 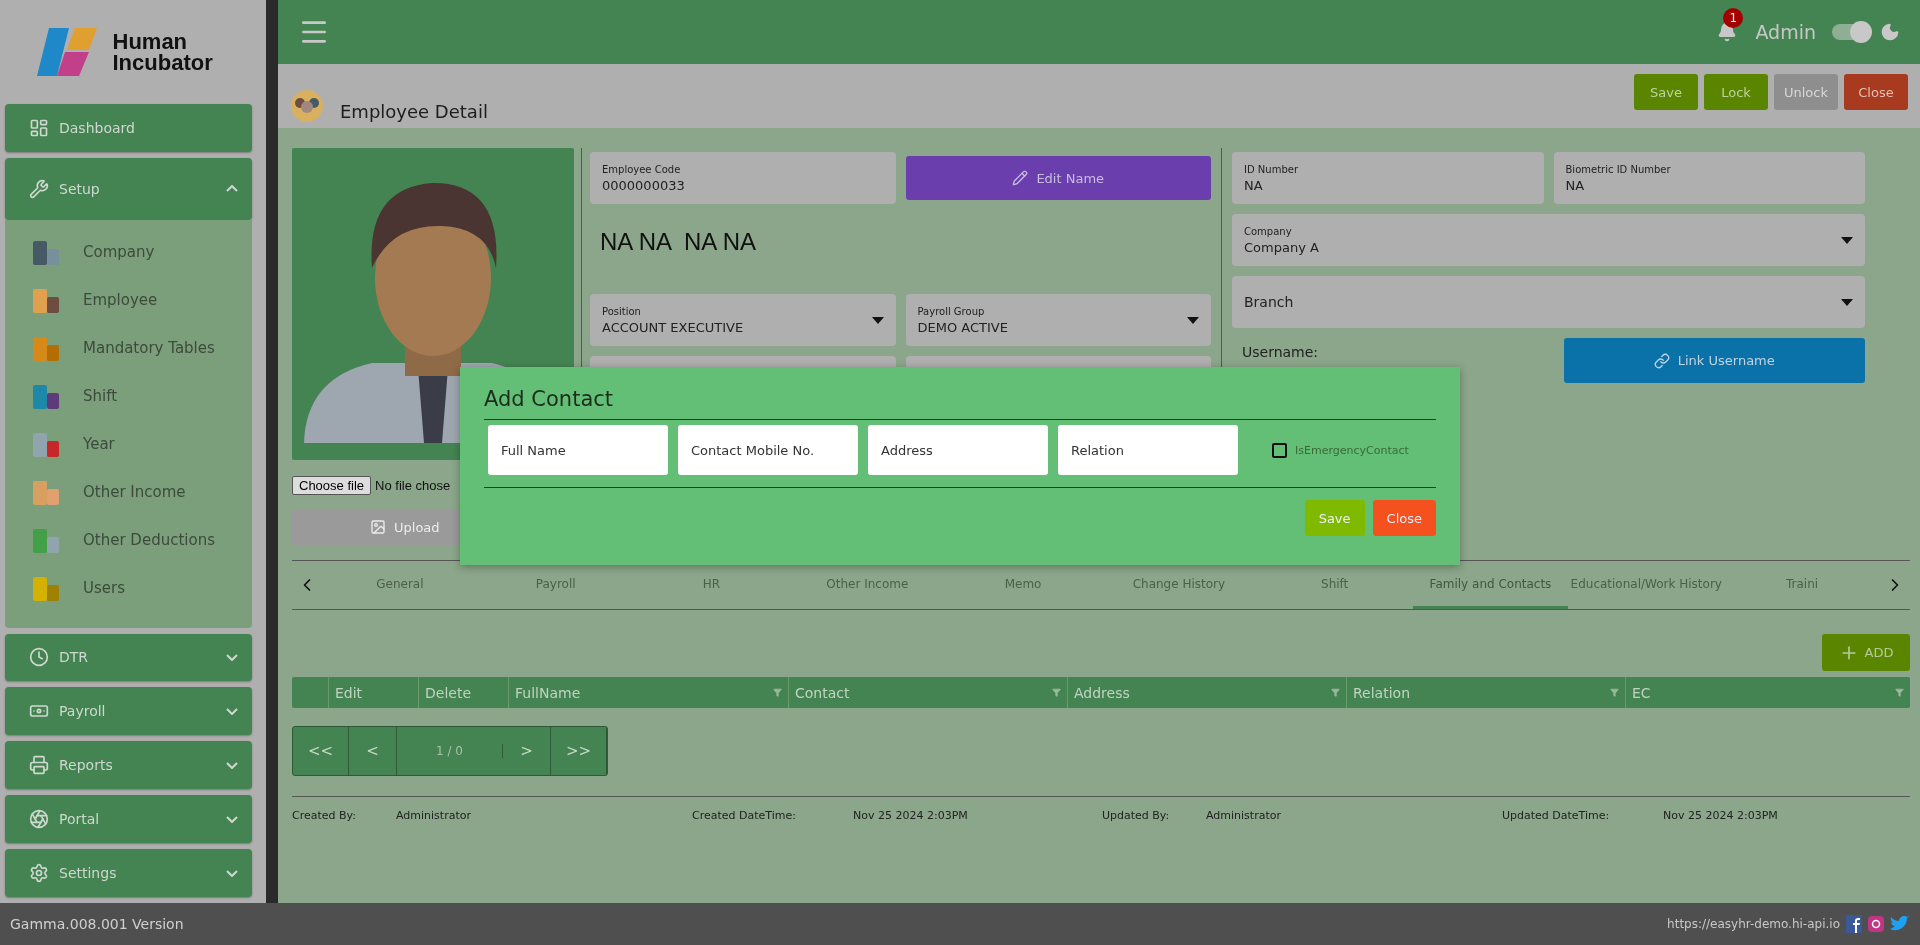 What do you see at coordinates (141, 491) in the screenshot?
I see `submenu-item: Other Income` at bounding box center [141, 491].